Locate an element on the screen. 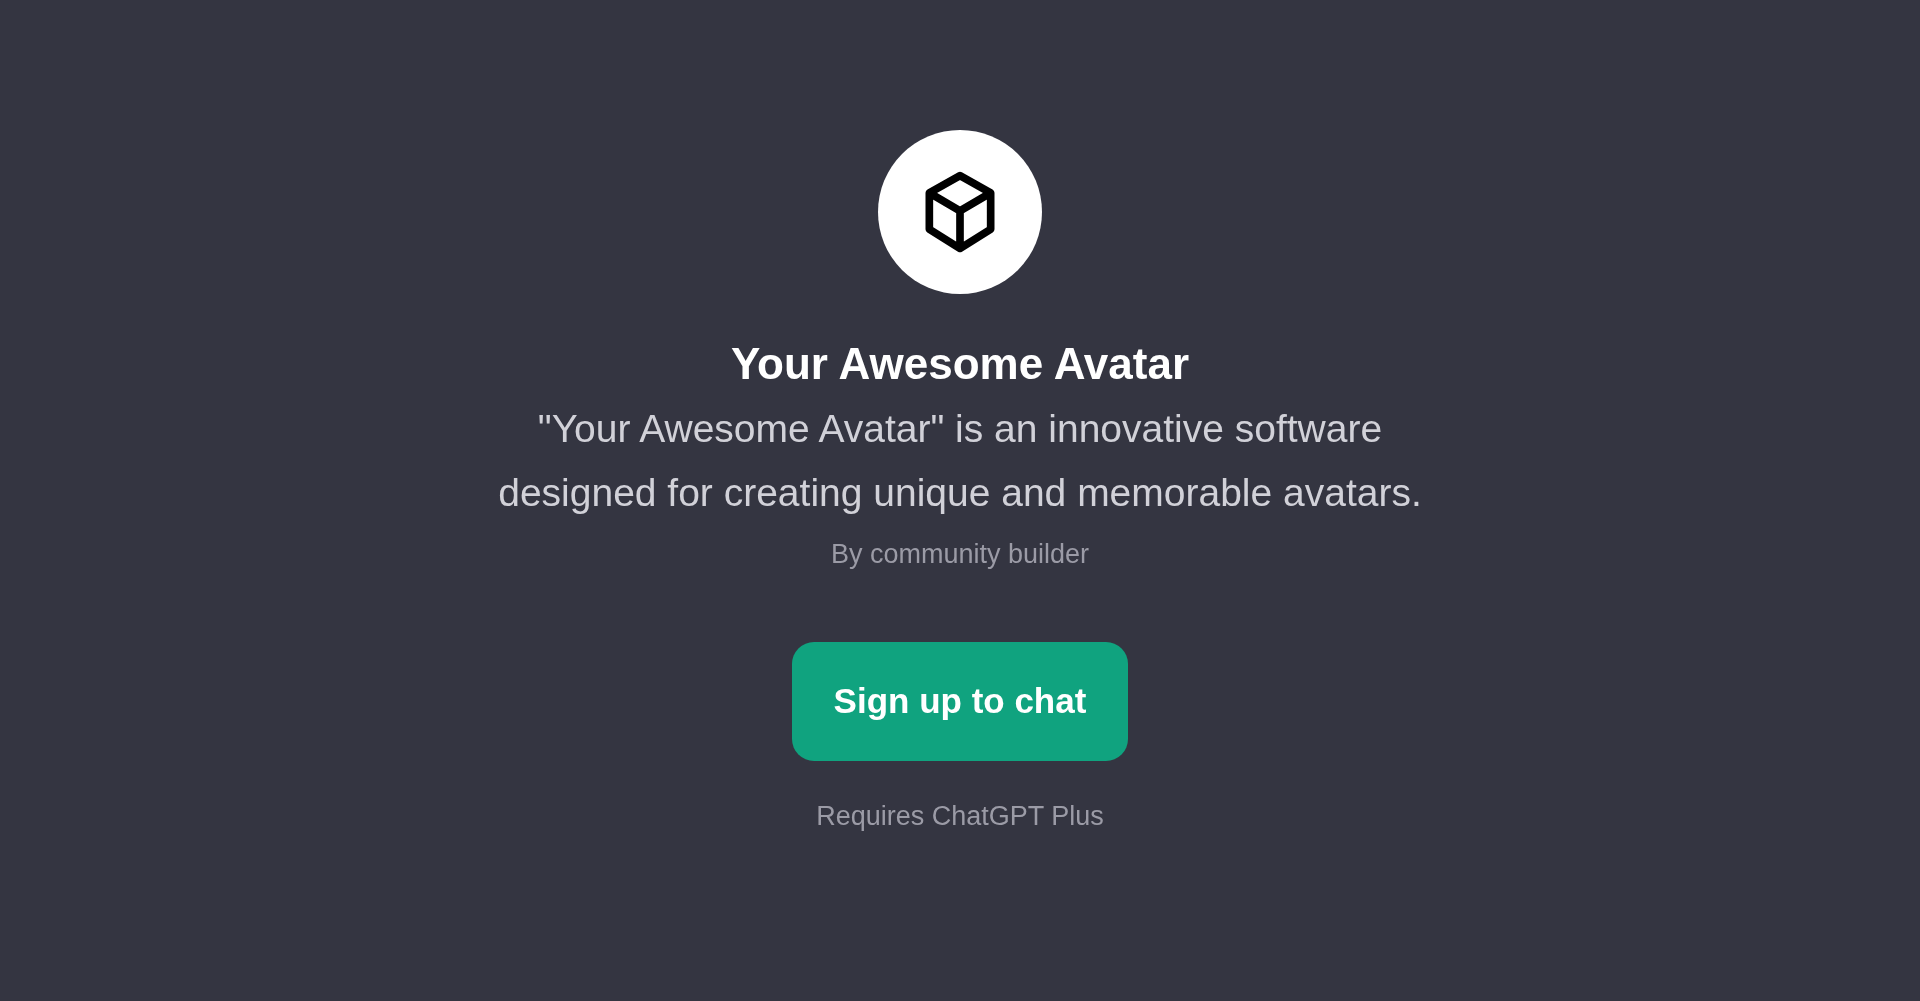  author-byline: By community builder is located at coordinates (960, 554).